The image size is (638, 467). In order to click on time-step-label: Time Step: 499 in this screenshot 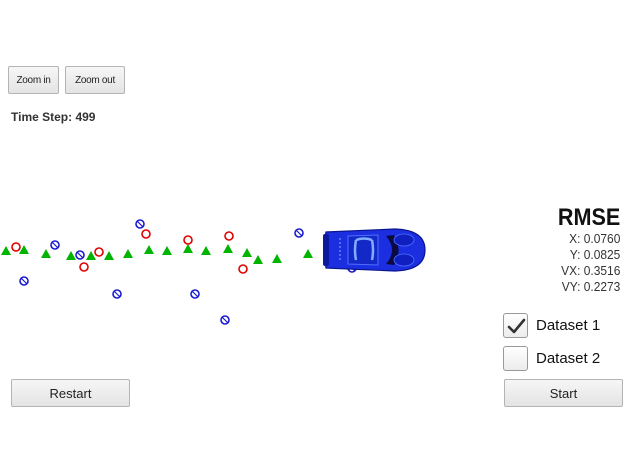, I will do `click(53, 117)`.